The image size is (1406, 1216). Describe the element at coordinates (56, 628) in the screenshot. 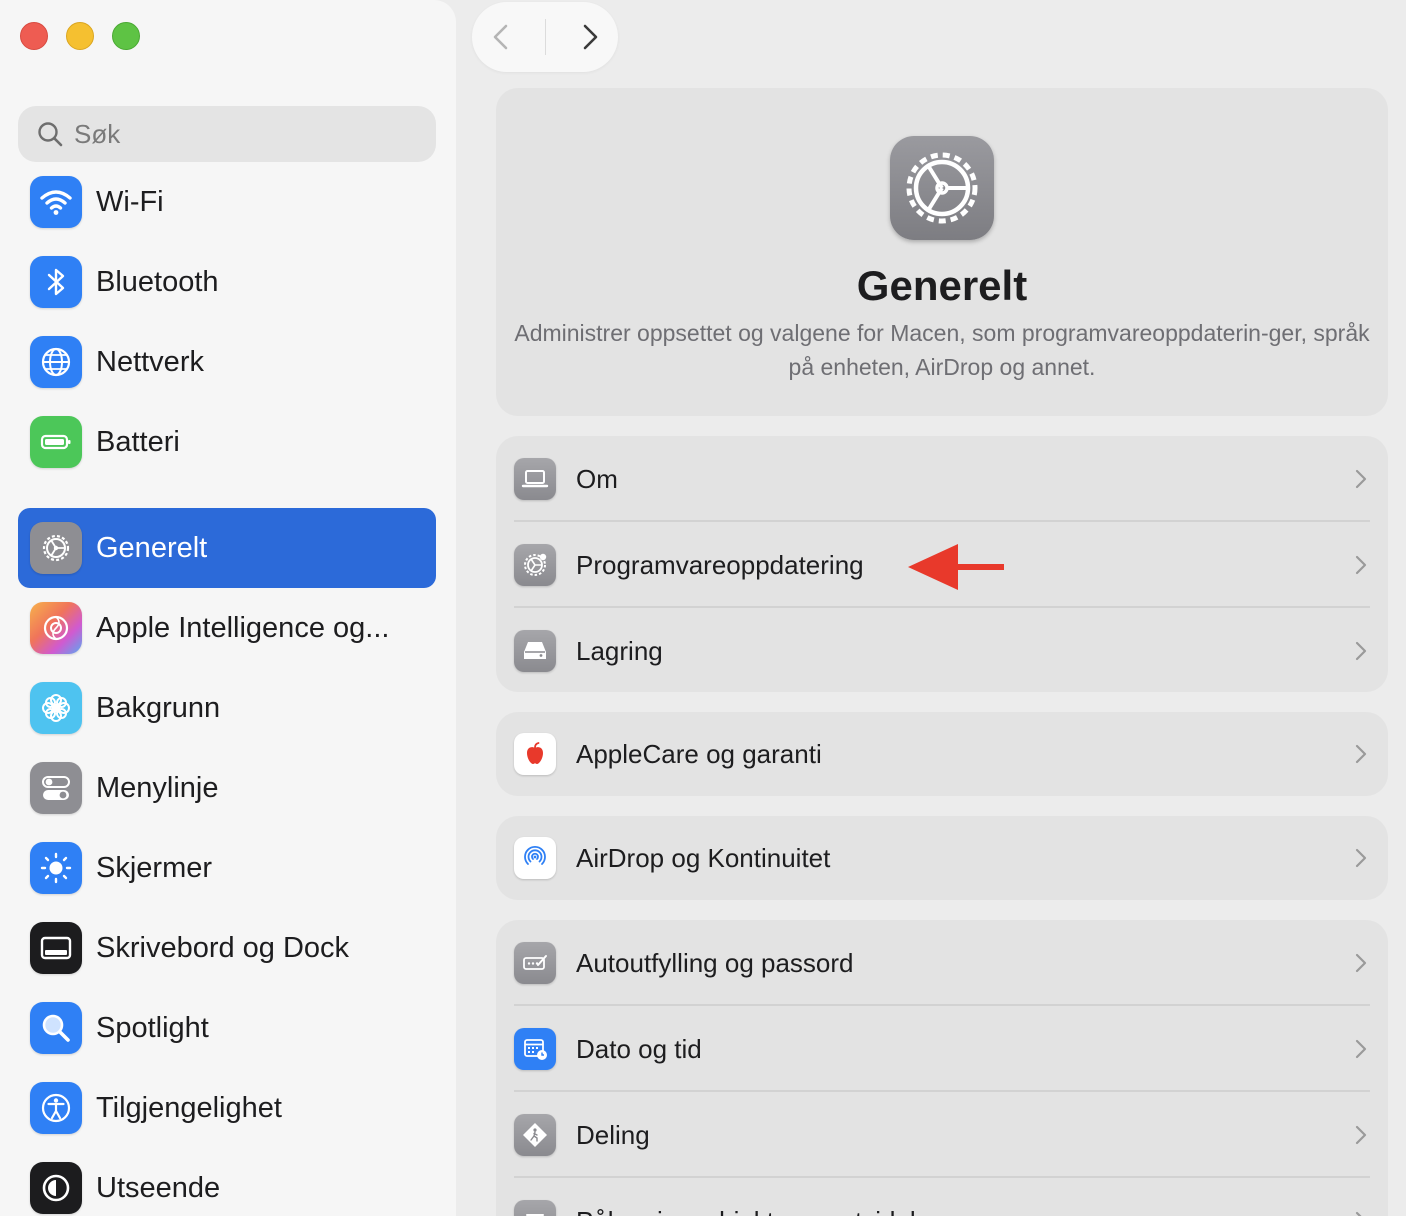

I see `apple-intelligence-icon` at that location.